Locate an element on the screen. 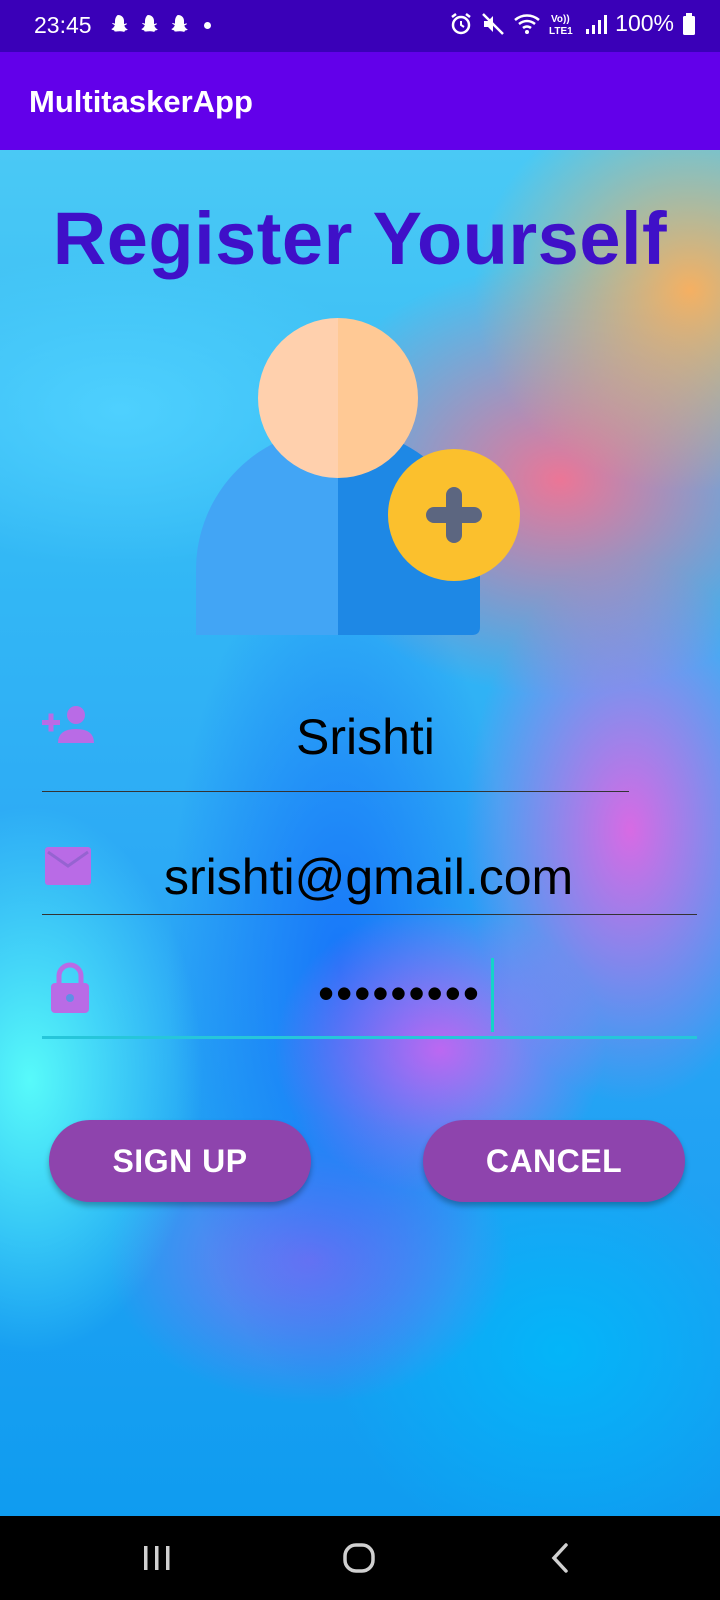 This screenshot has width=720, height=1600. name-underline is located at coordinates (335, 791).